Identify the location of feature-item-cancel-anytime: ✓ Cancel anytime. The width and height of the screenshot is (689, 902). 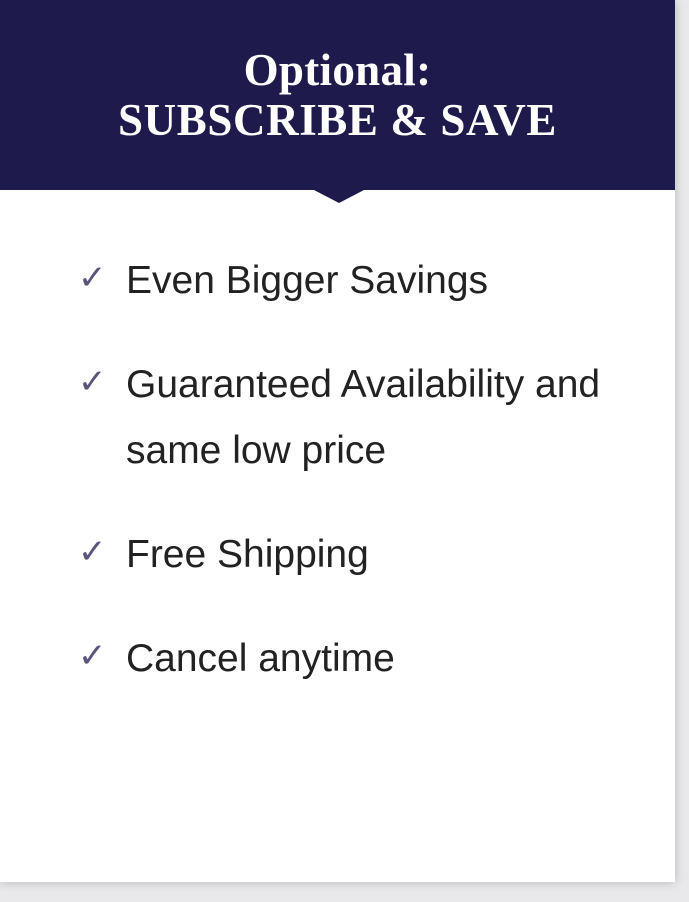
(358, 659).